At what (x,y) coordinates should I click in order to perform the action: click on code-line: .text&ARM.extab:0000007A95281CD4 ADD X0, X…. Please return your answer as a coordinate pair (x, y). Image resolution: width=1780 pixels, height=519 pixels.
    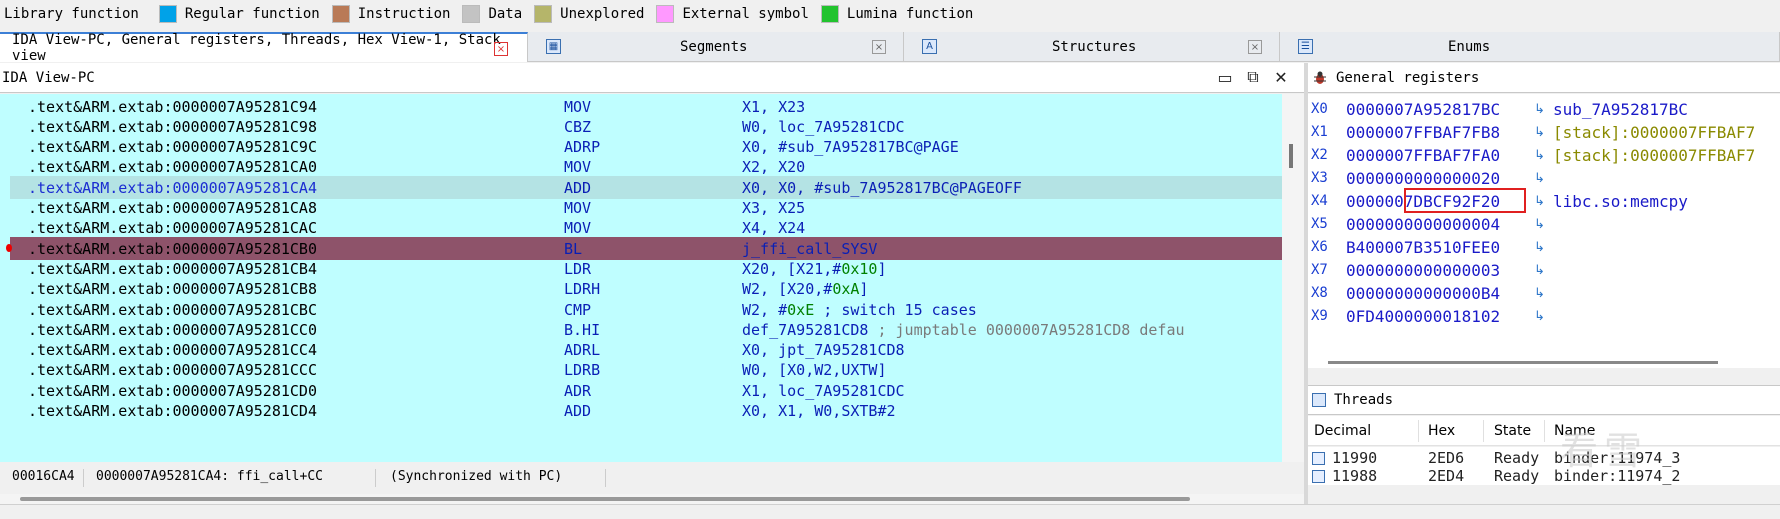
    Looking at the image, I should click on (646, 411).